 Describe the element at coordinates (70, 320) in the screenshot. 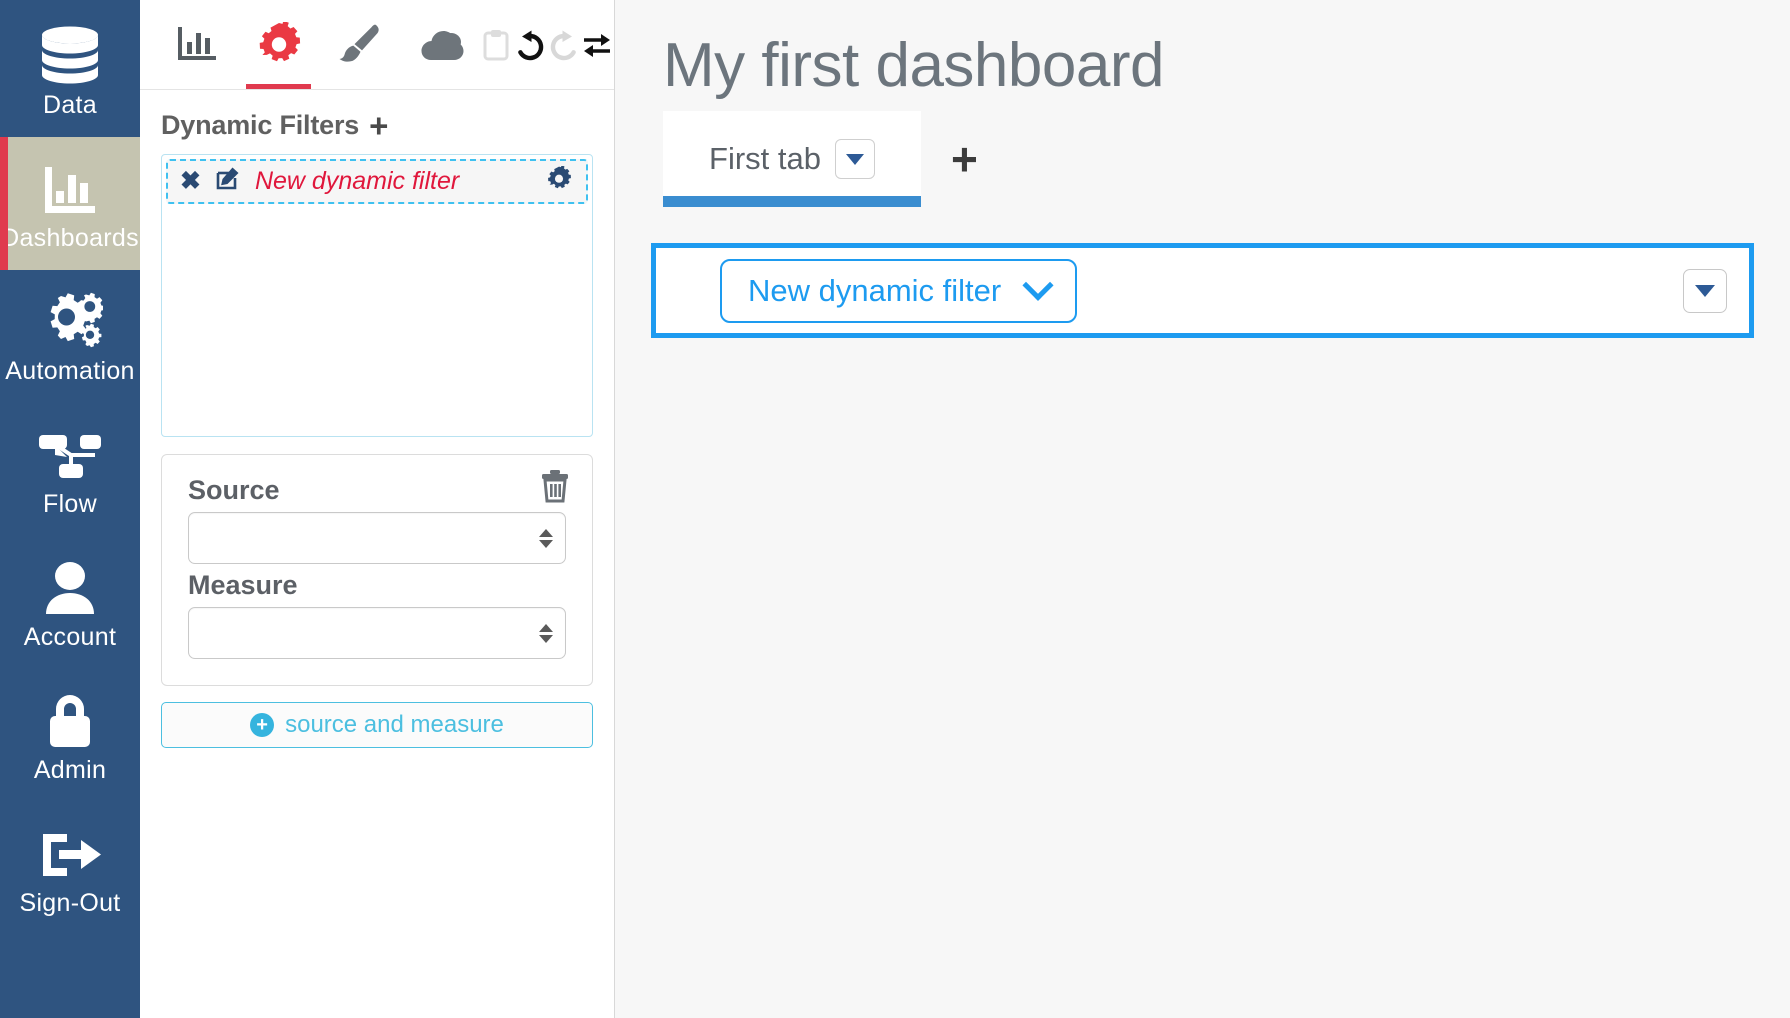

I see `gears-icon` at that location.